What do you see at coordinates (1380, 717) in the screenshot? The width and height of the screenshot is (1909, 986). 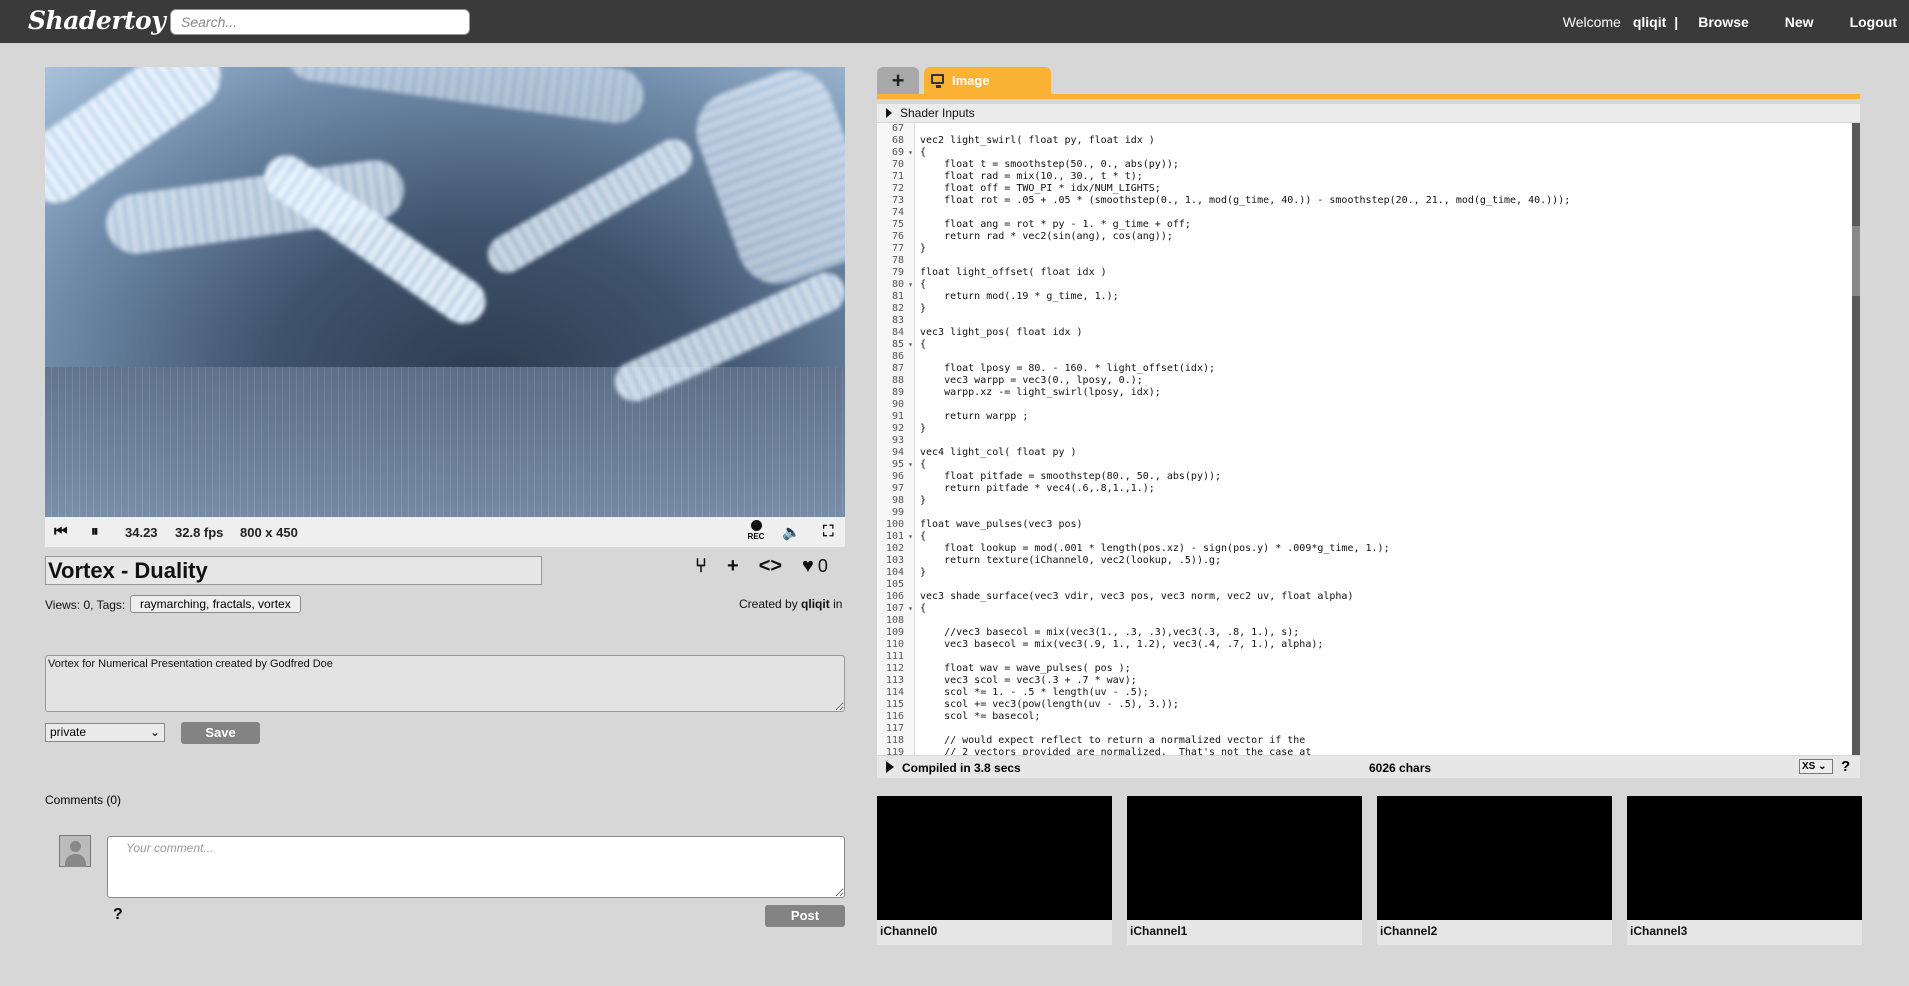 I see `code-line: scol *= basecol;` at bounding box center [1380, 717].